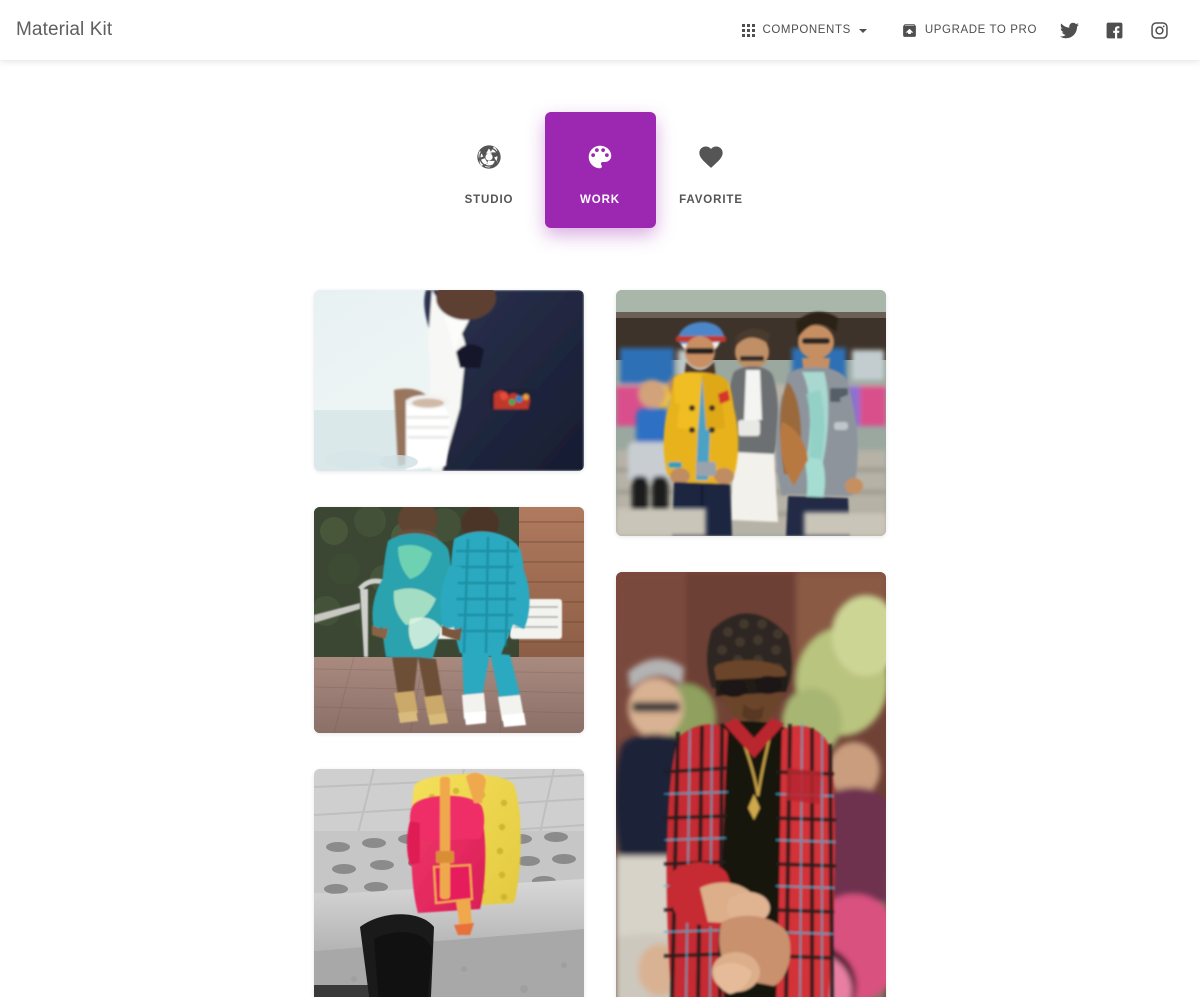  I want to click on twitter-icon, so click(1069, 30).